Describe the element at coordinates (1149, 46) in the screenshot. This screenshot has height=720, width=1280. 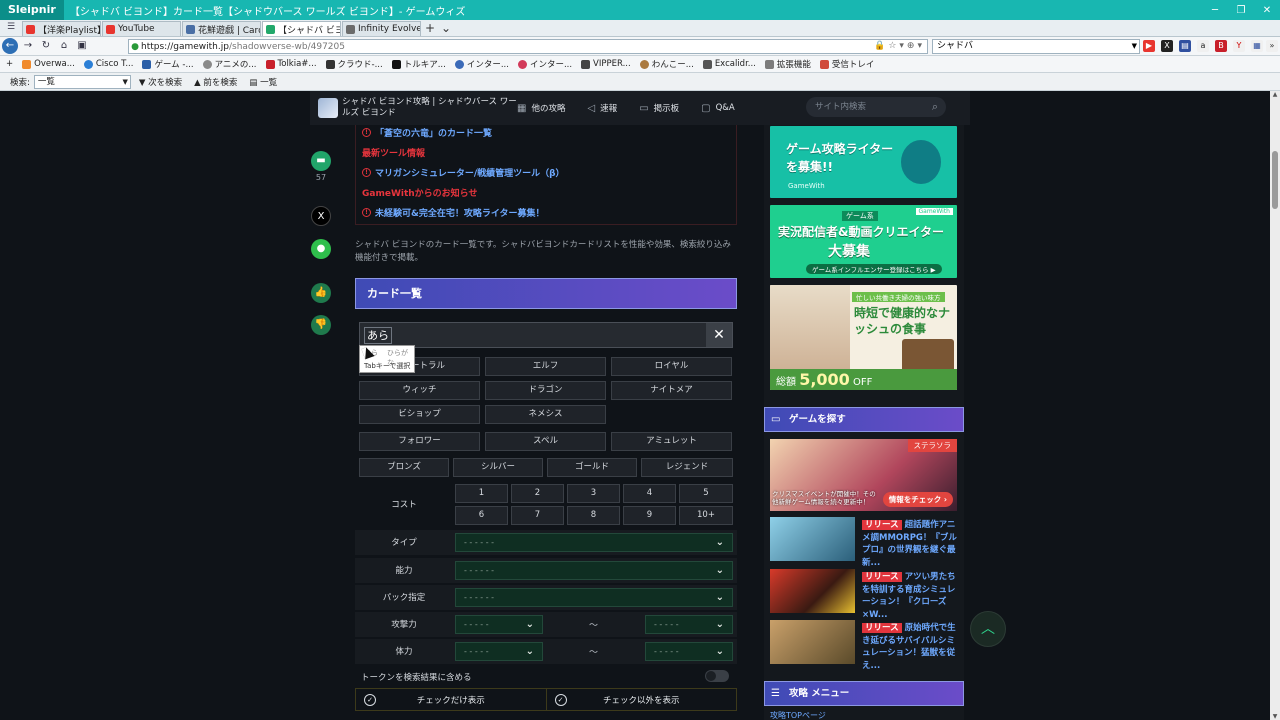
I see `youtube-ext-icon: ▶` at that location.